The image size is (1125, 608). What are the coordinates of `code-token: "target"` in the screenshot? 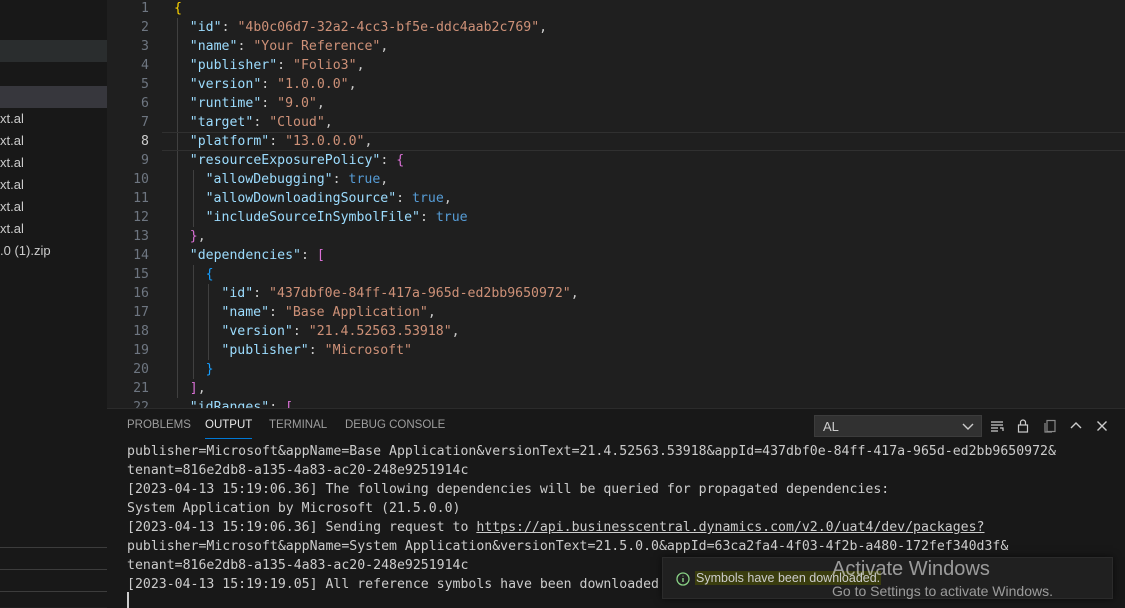 It's located at (221, 122).